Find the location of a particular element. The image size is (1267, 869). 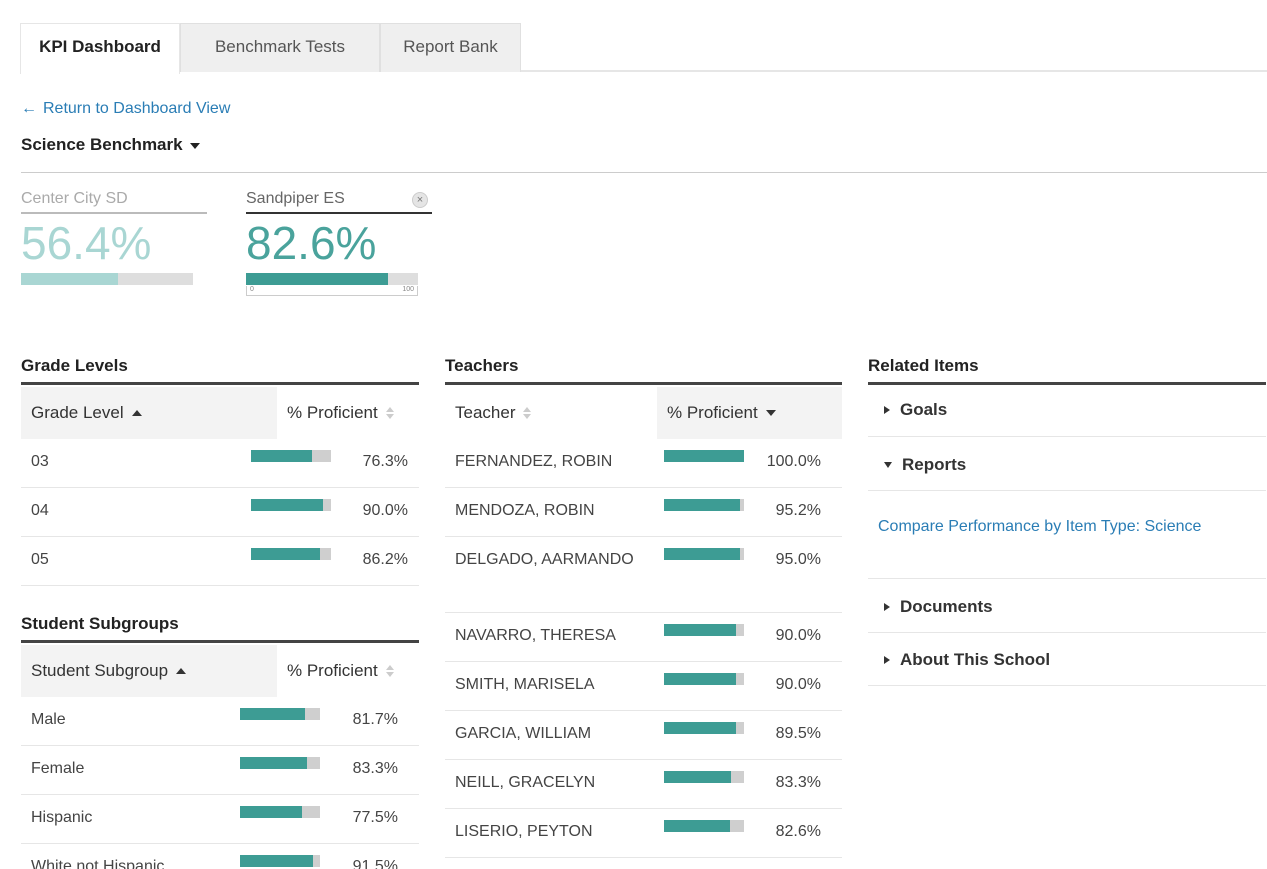

kpi-card-district: Center City SD 56.4% is located at coordinates (114, 237).